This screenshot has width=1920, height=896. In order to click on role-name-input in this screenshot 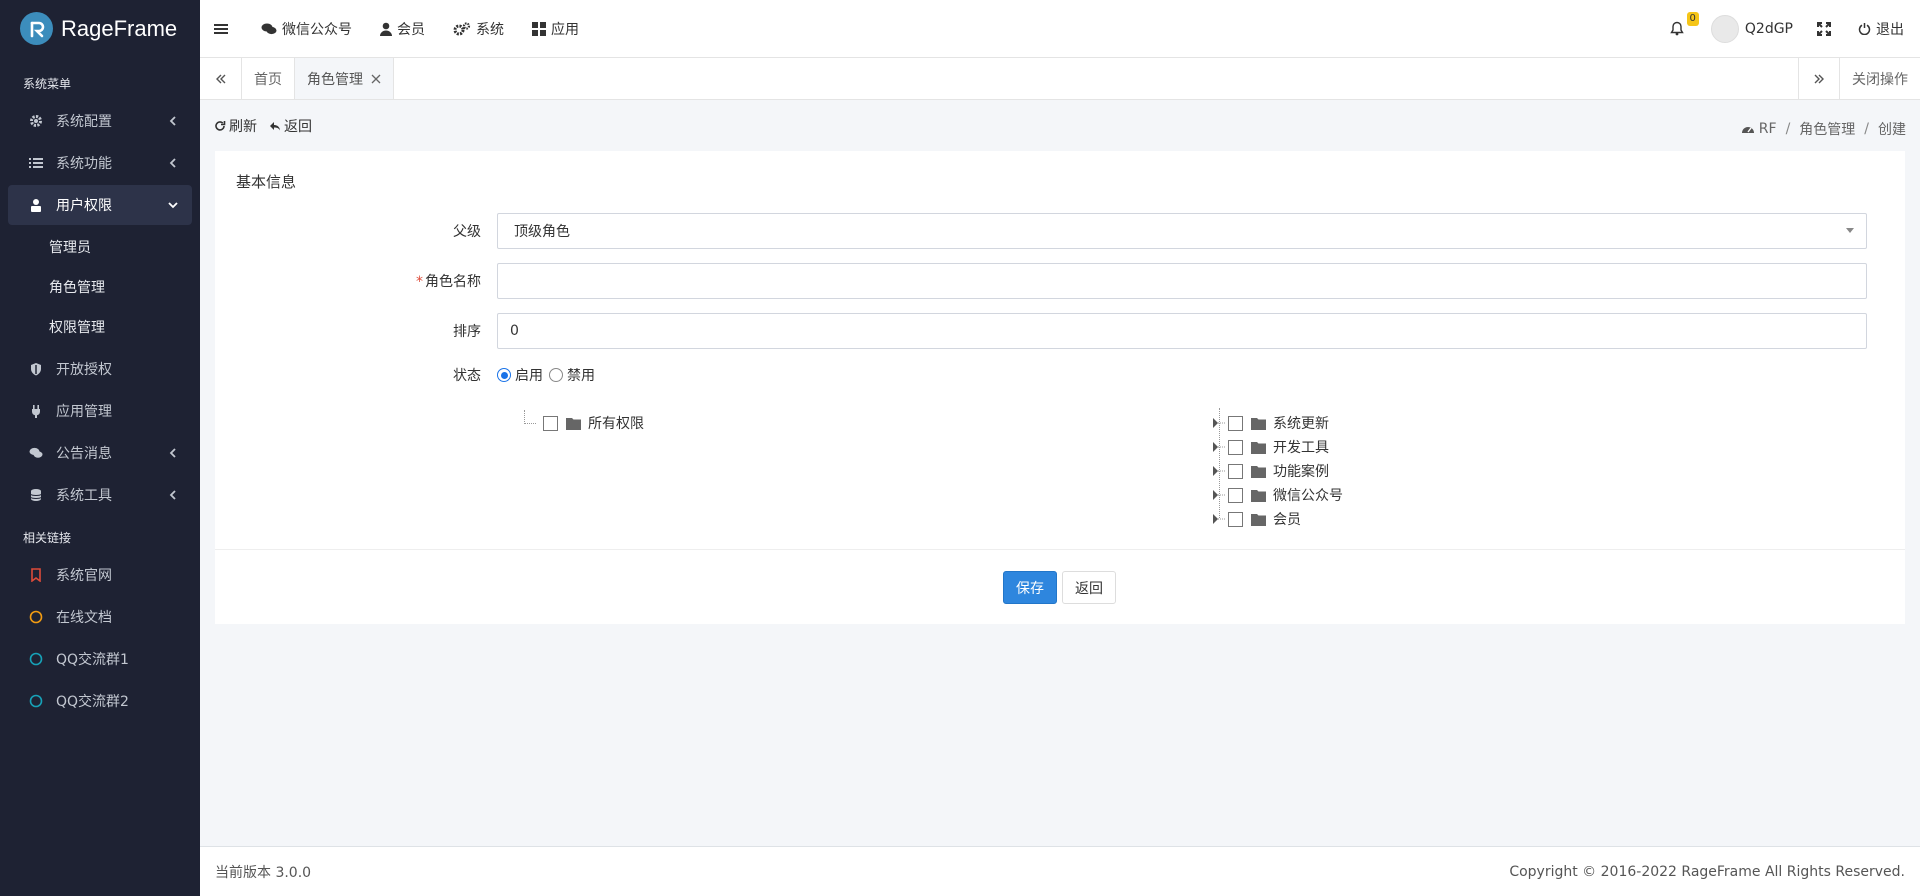, I will do `click(1182, 281)`.